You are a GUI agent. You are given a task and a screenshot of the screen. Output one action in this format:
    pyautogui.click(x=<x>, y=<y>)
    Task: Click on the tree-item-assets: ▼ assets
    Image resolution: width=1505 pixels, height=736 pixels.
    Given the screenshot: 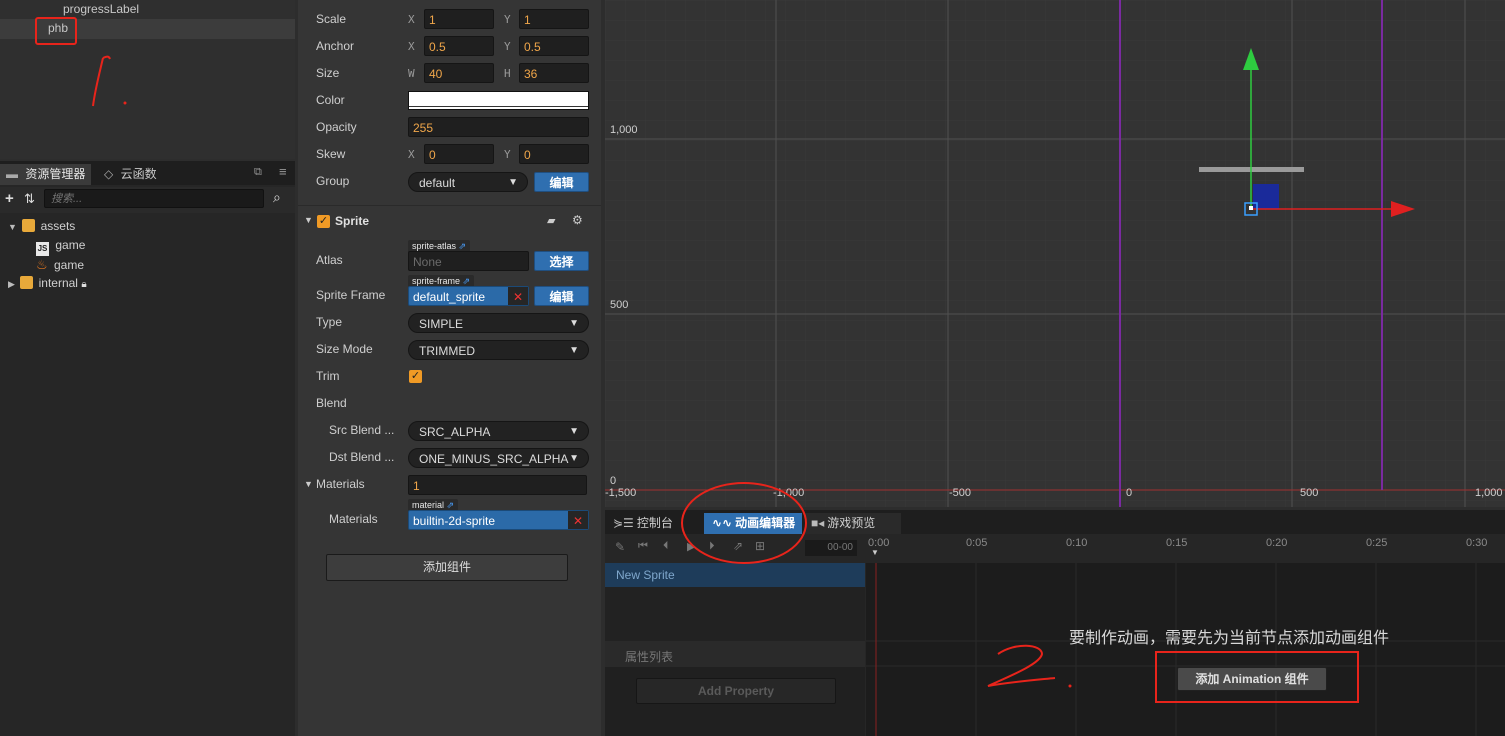 What is the action you would take?
    pyautogui.click(x=41, y=226)
    